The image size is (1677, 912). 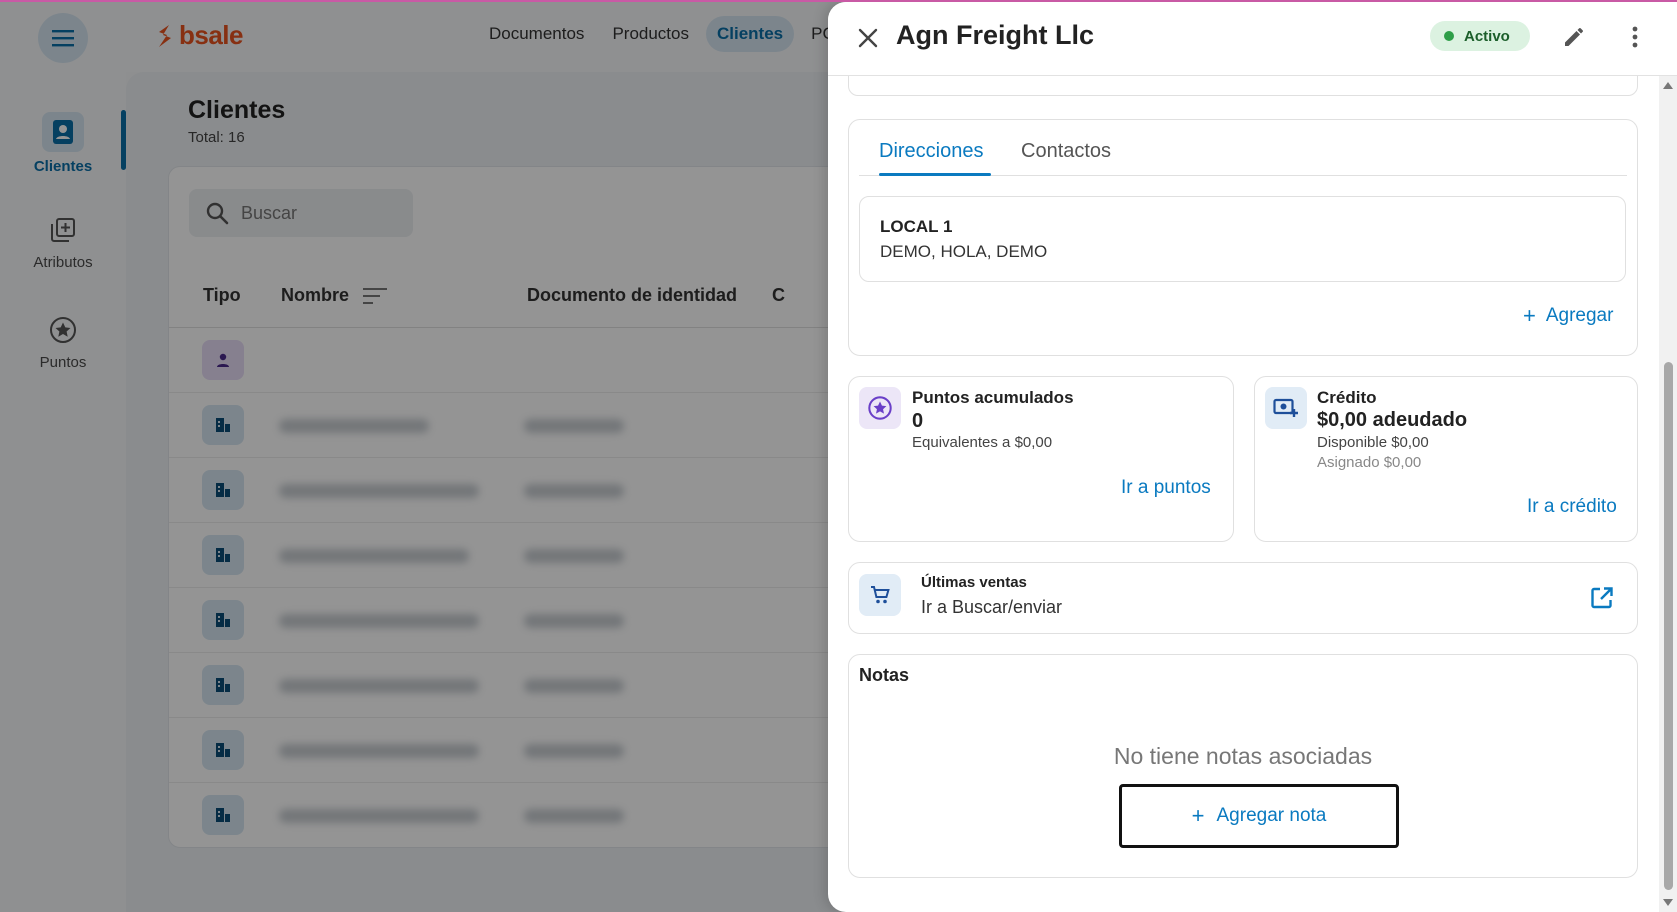 I want to click on add-address-label: Agregar, so click(x=1579, y=315).